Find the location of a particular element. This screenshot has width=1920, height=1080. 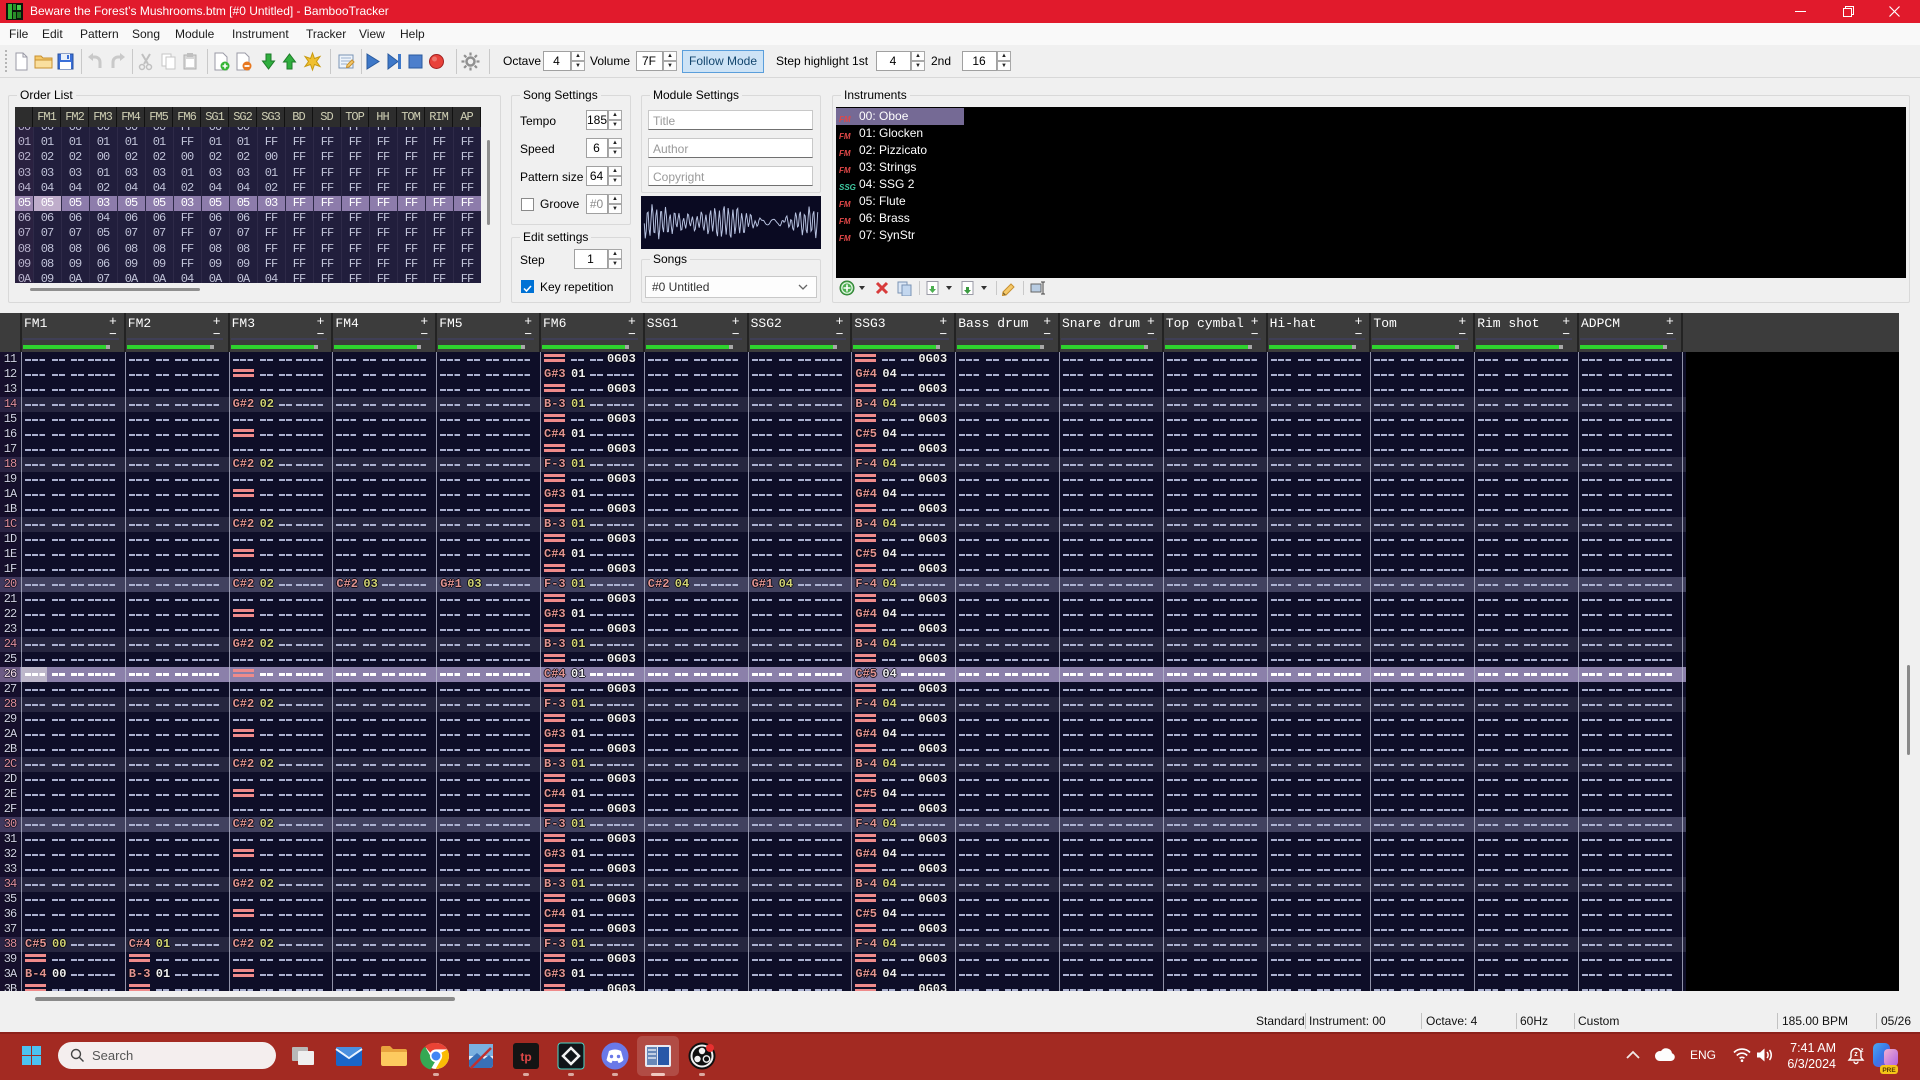

svg-text: tp is located at coordinates (525, 1057).